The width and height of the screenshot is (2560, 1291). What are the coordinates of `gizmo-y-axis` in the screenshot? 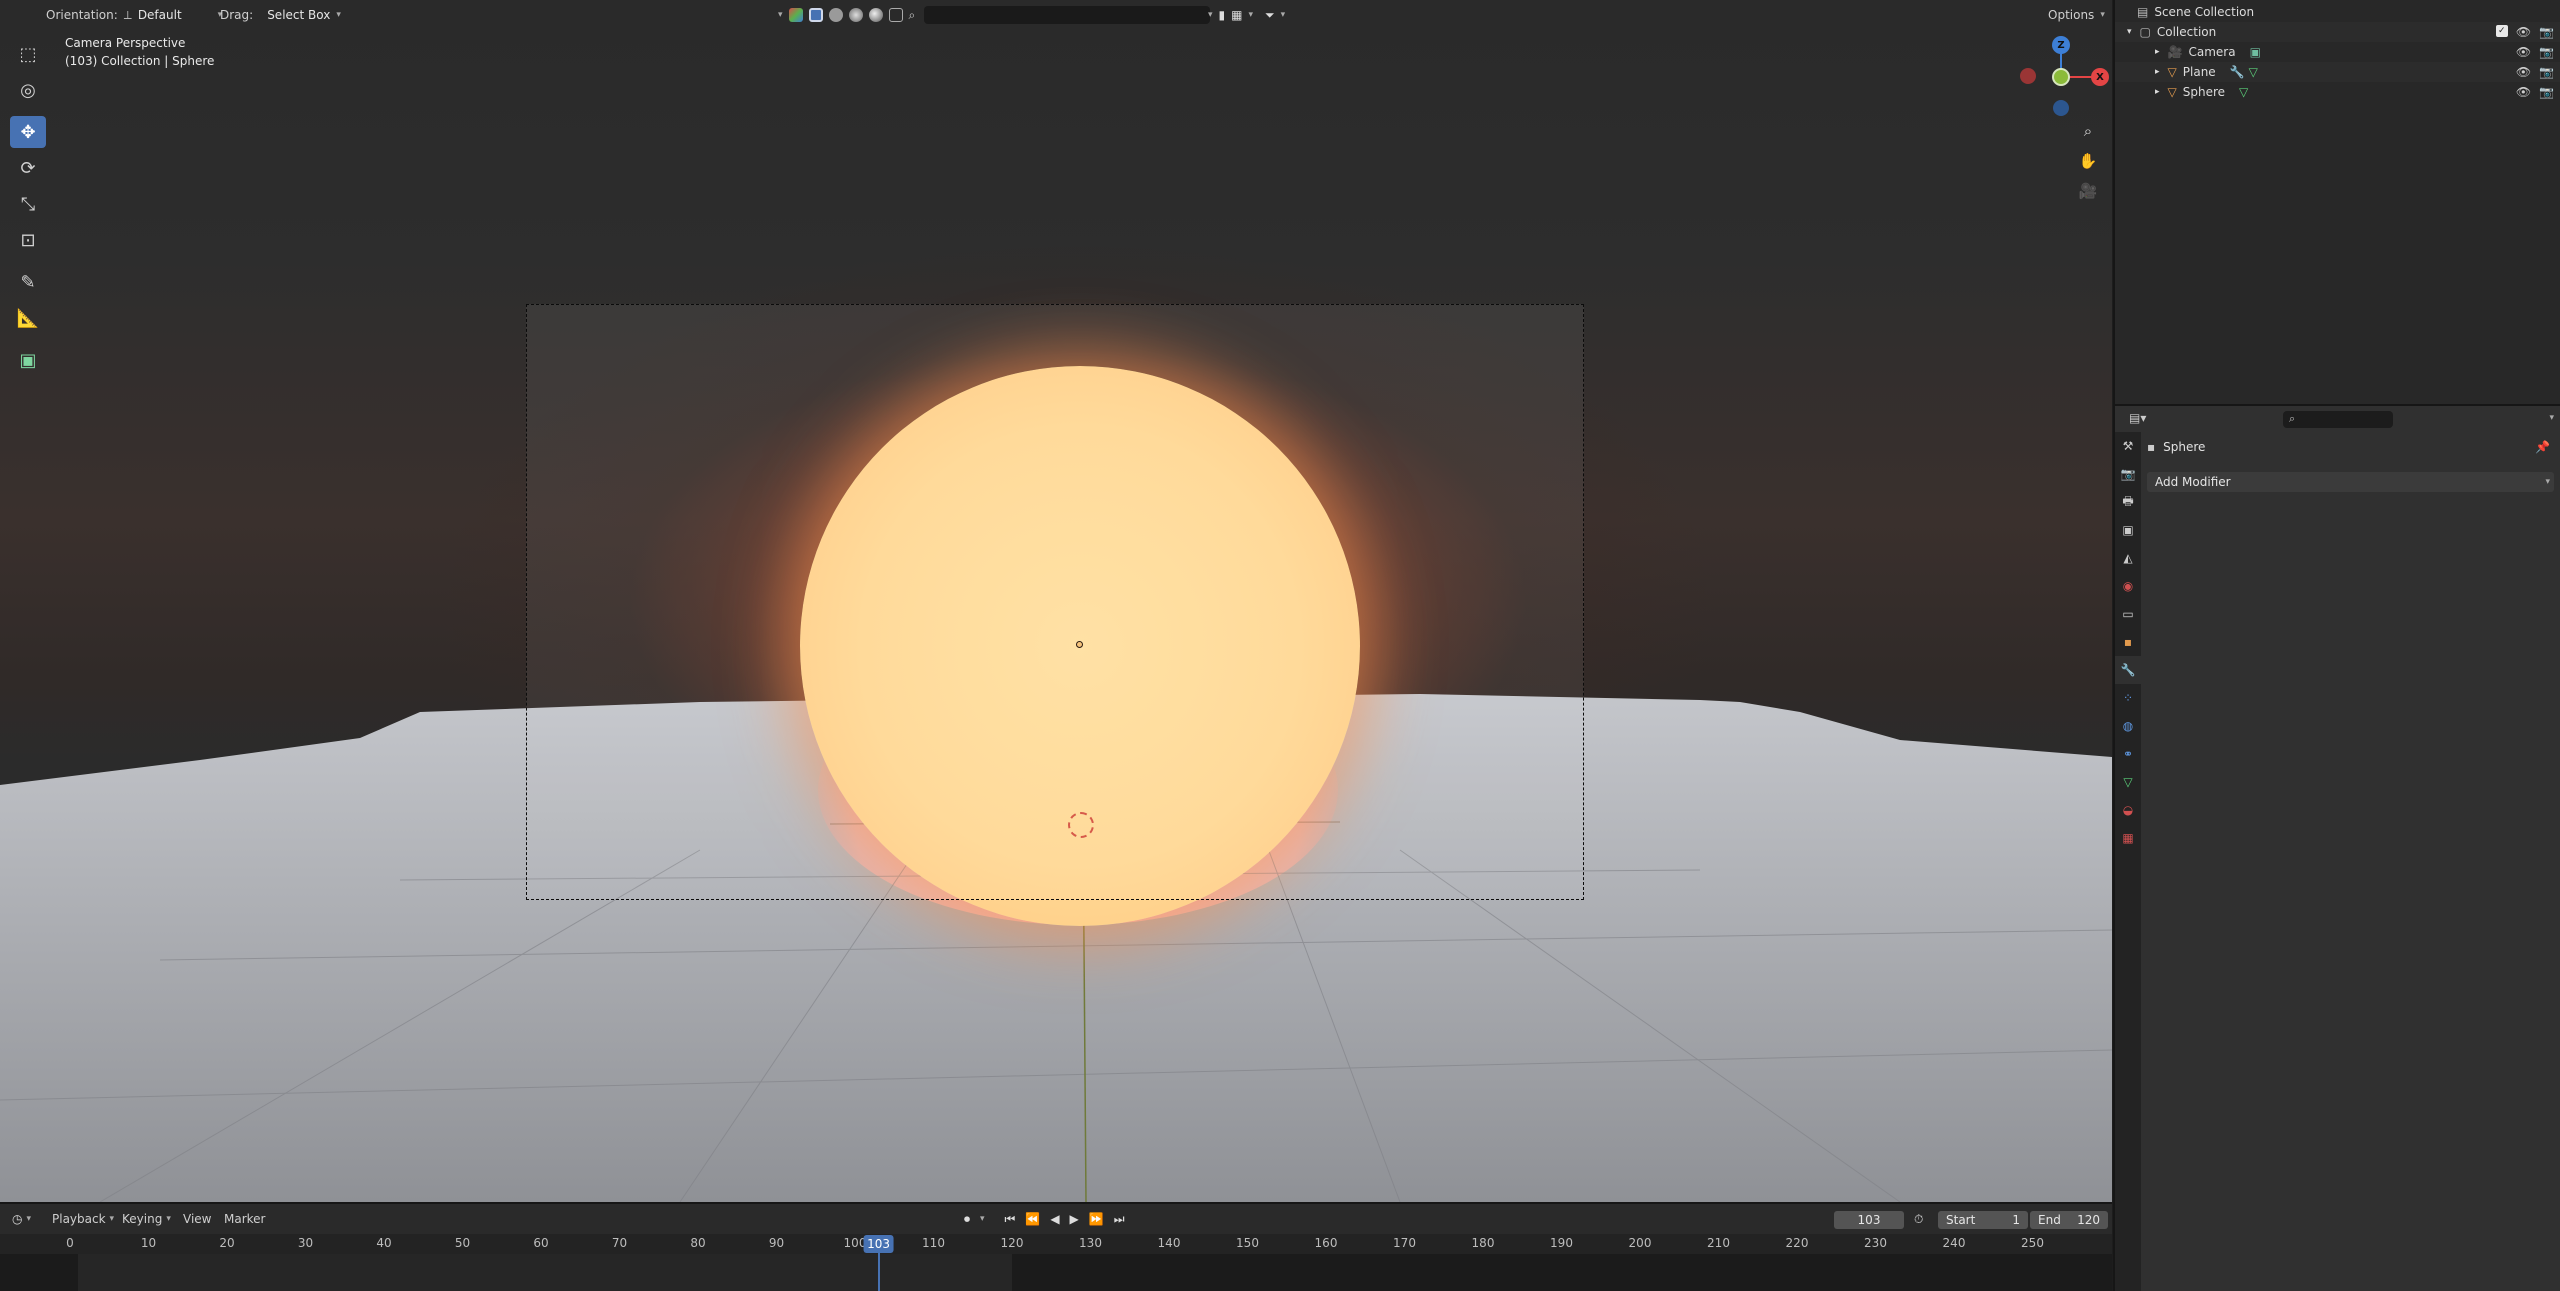 It's located at (2061, 77).